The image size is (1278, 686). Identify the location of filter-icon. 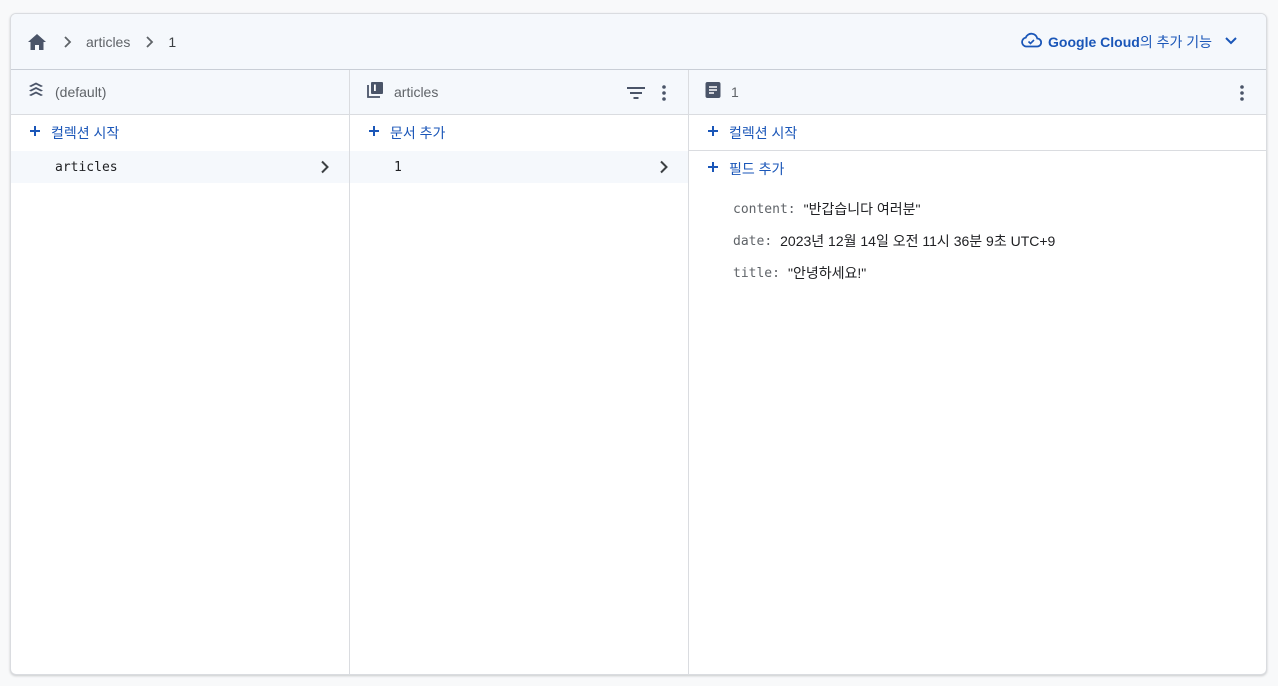
(636, 93).